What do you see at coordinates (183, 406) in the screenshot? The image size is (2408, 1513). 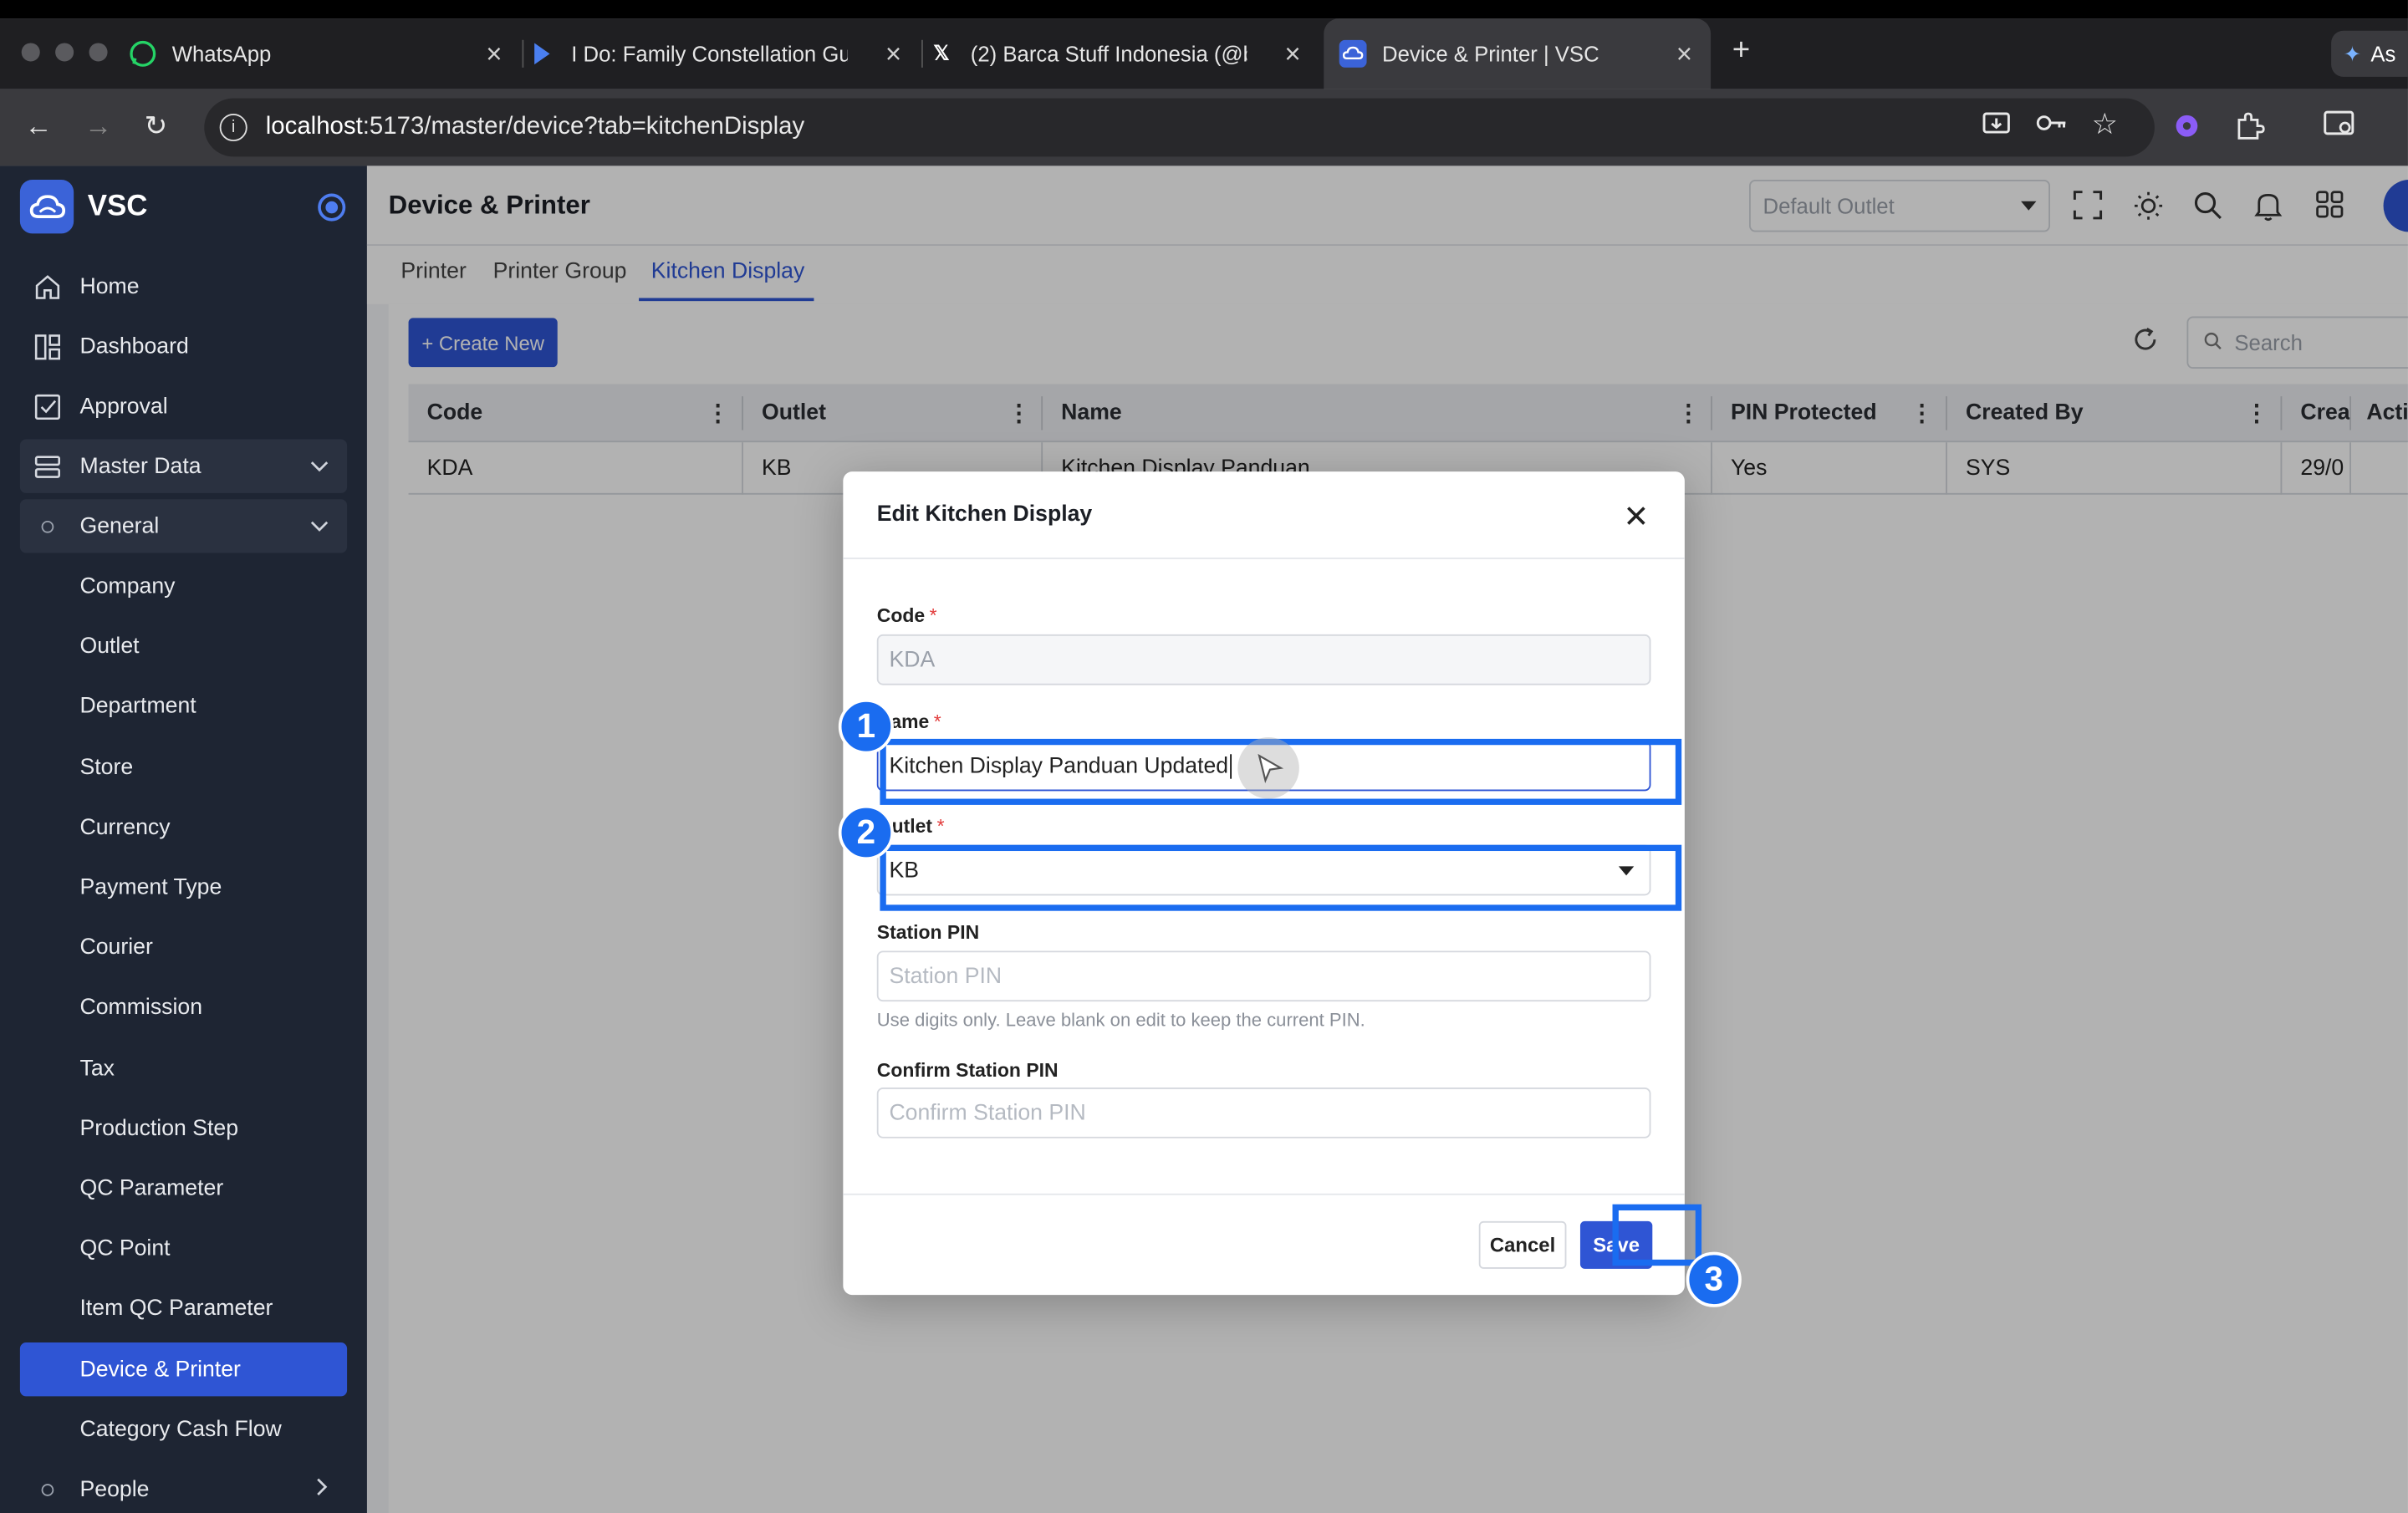 I see `sidebar-item-approval: Approval` at bounding box center [183, 406].